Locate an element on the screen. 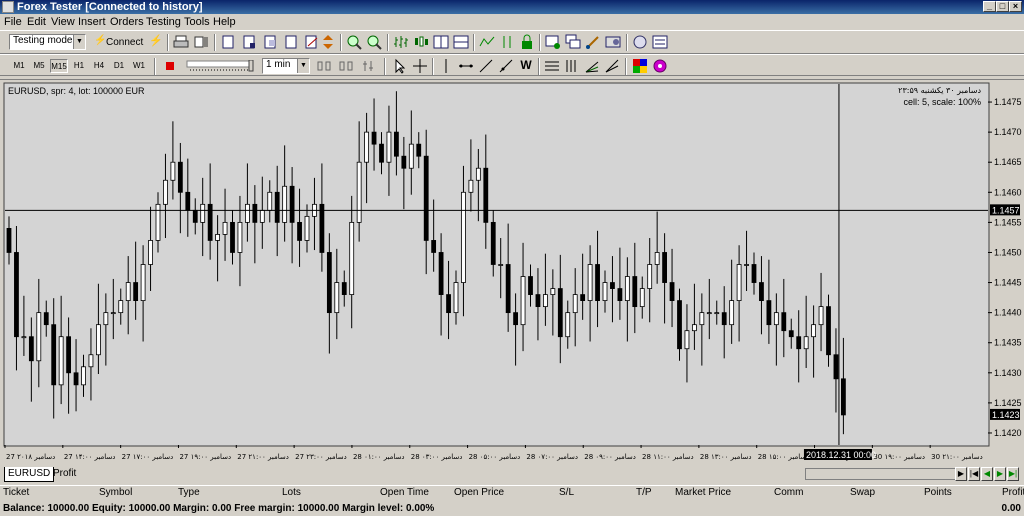 The width and height of the screenshot is (1024, 516). open-document-icon is located at coordinates (249, 42).